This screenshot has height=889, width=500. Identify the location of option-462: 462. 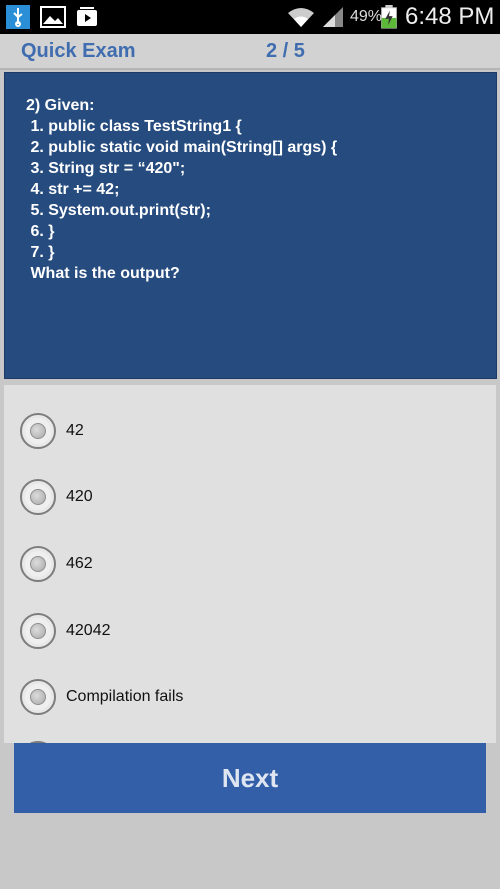
(250, 564).